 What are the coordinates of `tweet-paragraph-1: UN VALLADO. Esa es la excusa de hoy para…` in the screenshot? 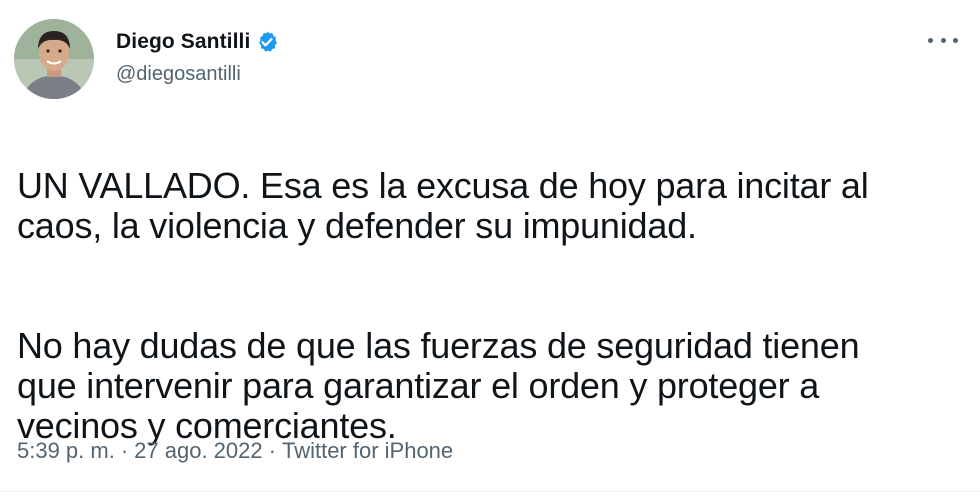 It's located at (443, 205).